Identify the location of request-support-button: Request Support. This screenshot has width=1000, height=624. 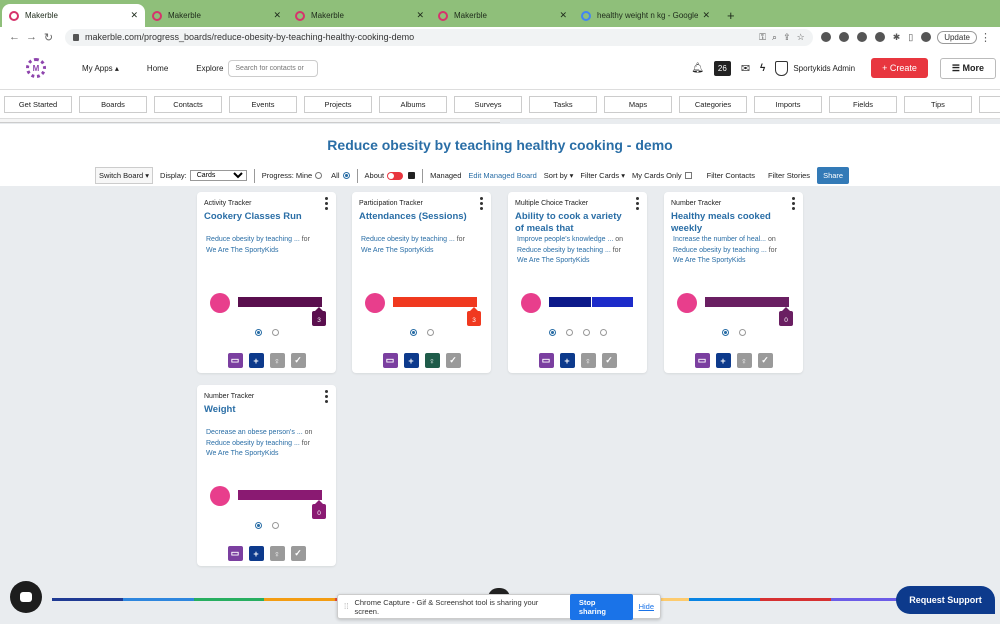
(945, 600).